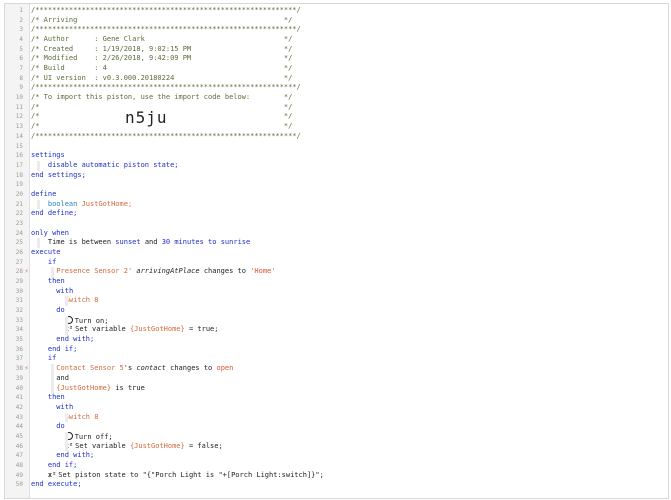 Image resolution: width=671 pixels, height=500 pixels. Describe the element at coordinates (336, 166) in the screenshot. I see `code-line: 17 disable automatic piston state;` at that location.